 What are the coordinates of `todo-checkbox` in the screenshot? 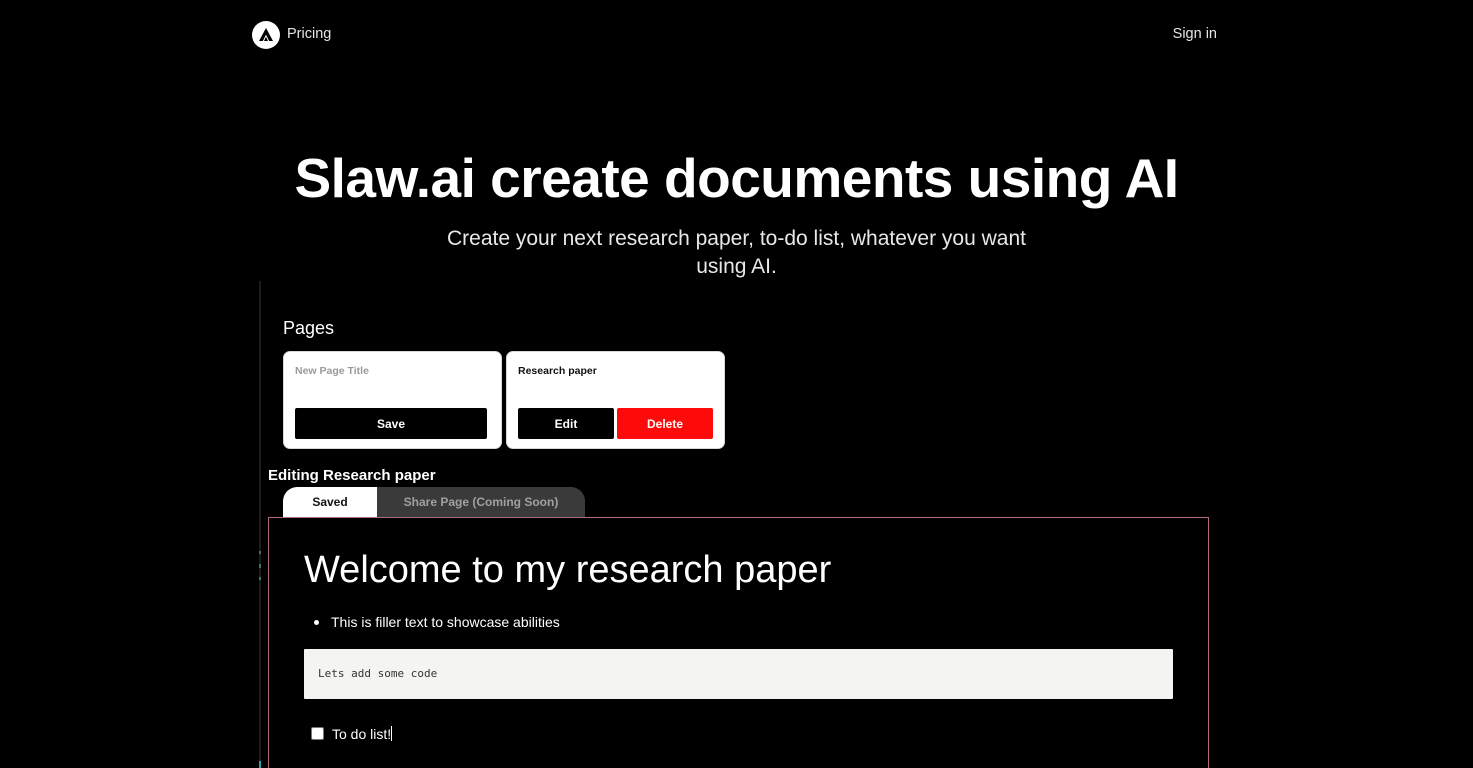 It's located at (317, 733).